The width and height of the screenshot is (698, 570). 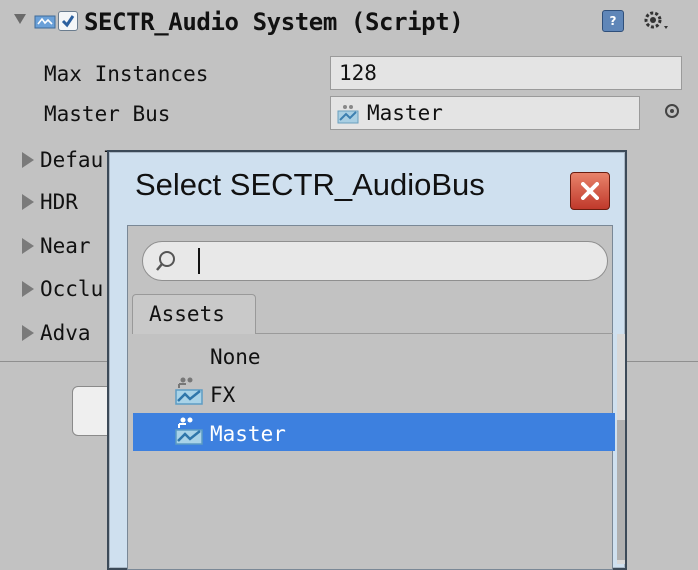 What do you see at coordinates (405, 113) in the screenshot?
I see `master-bus-value: Master` at bounding box center [405, 113].